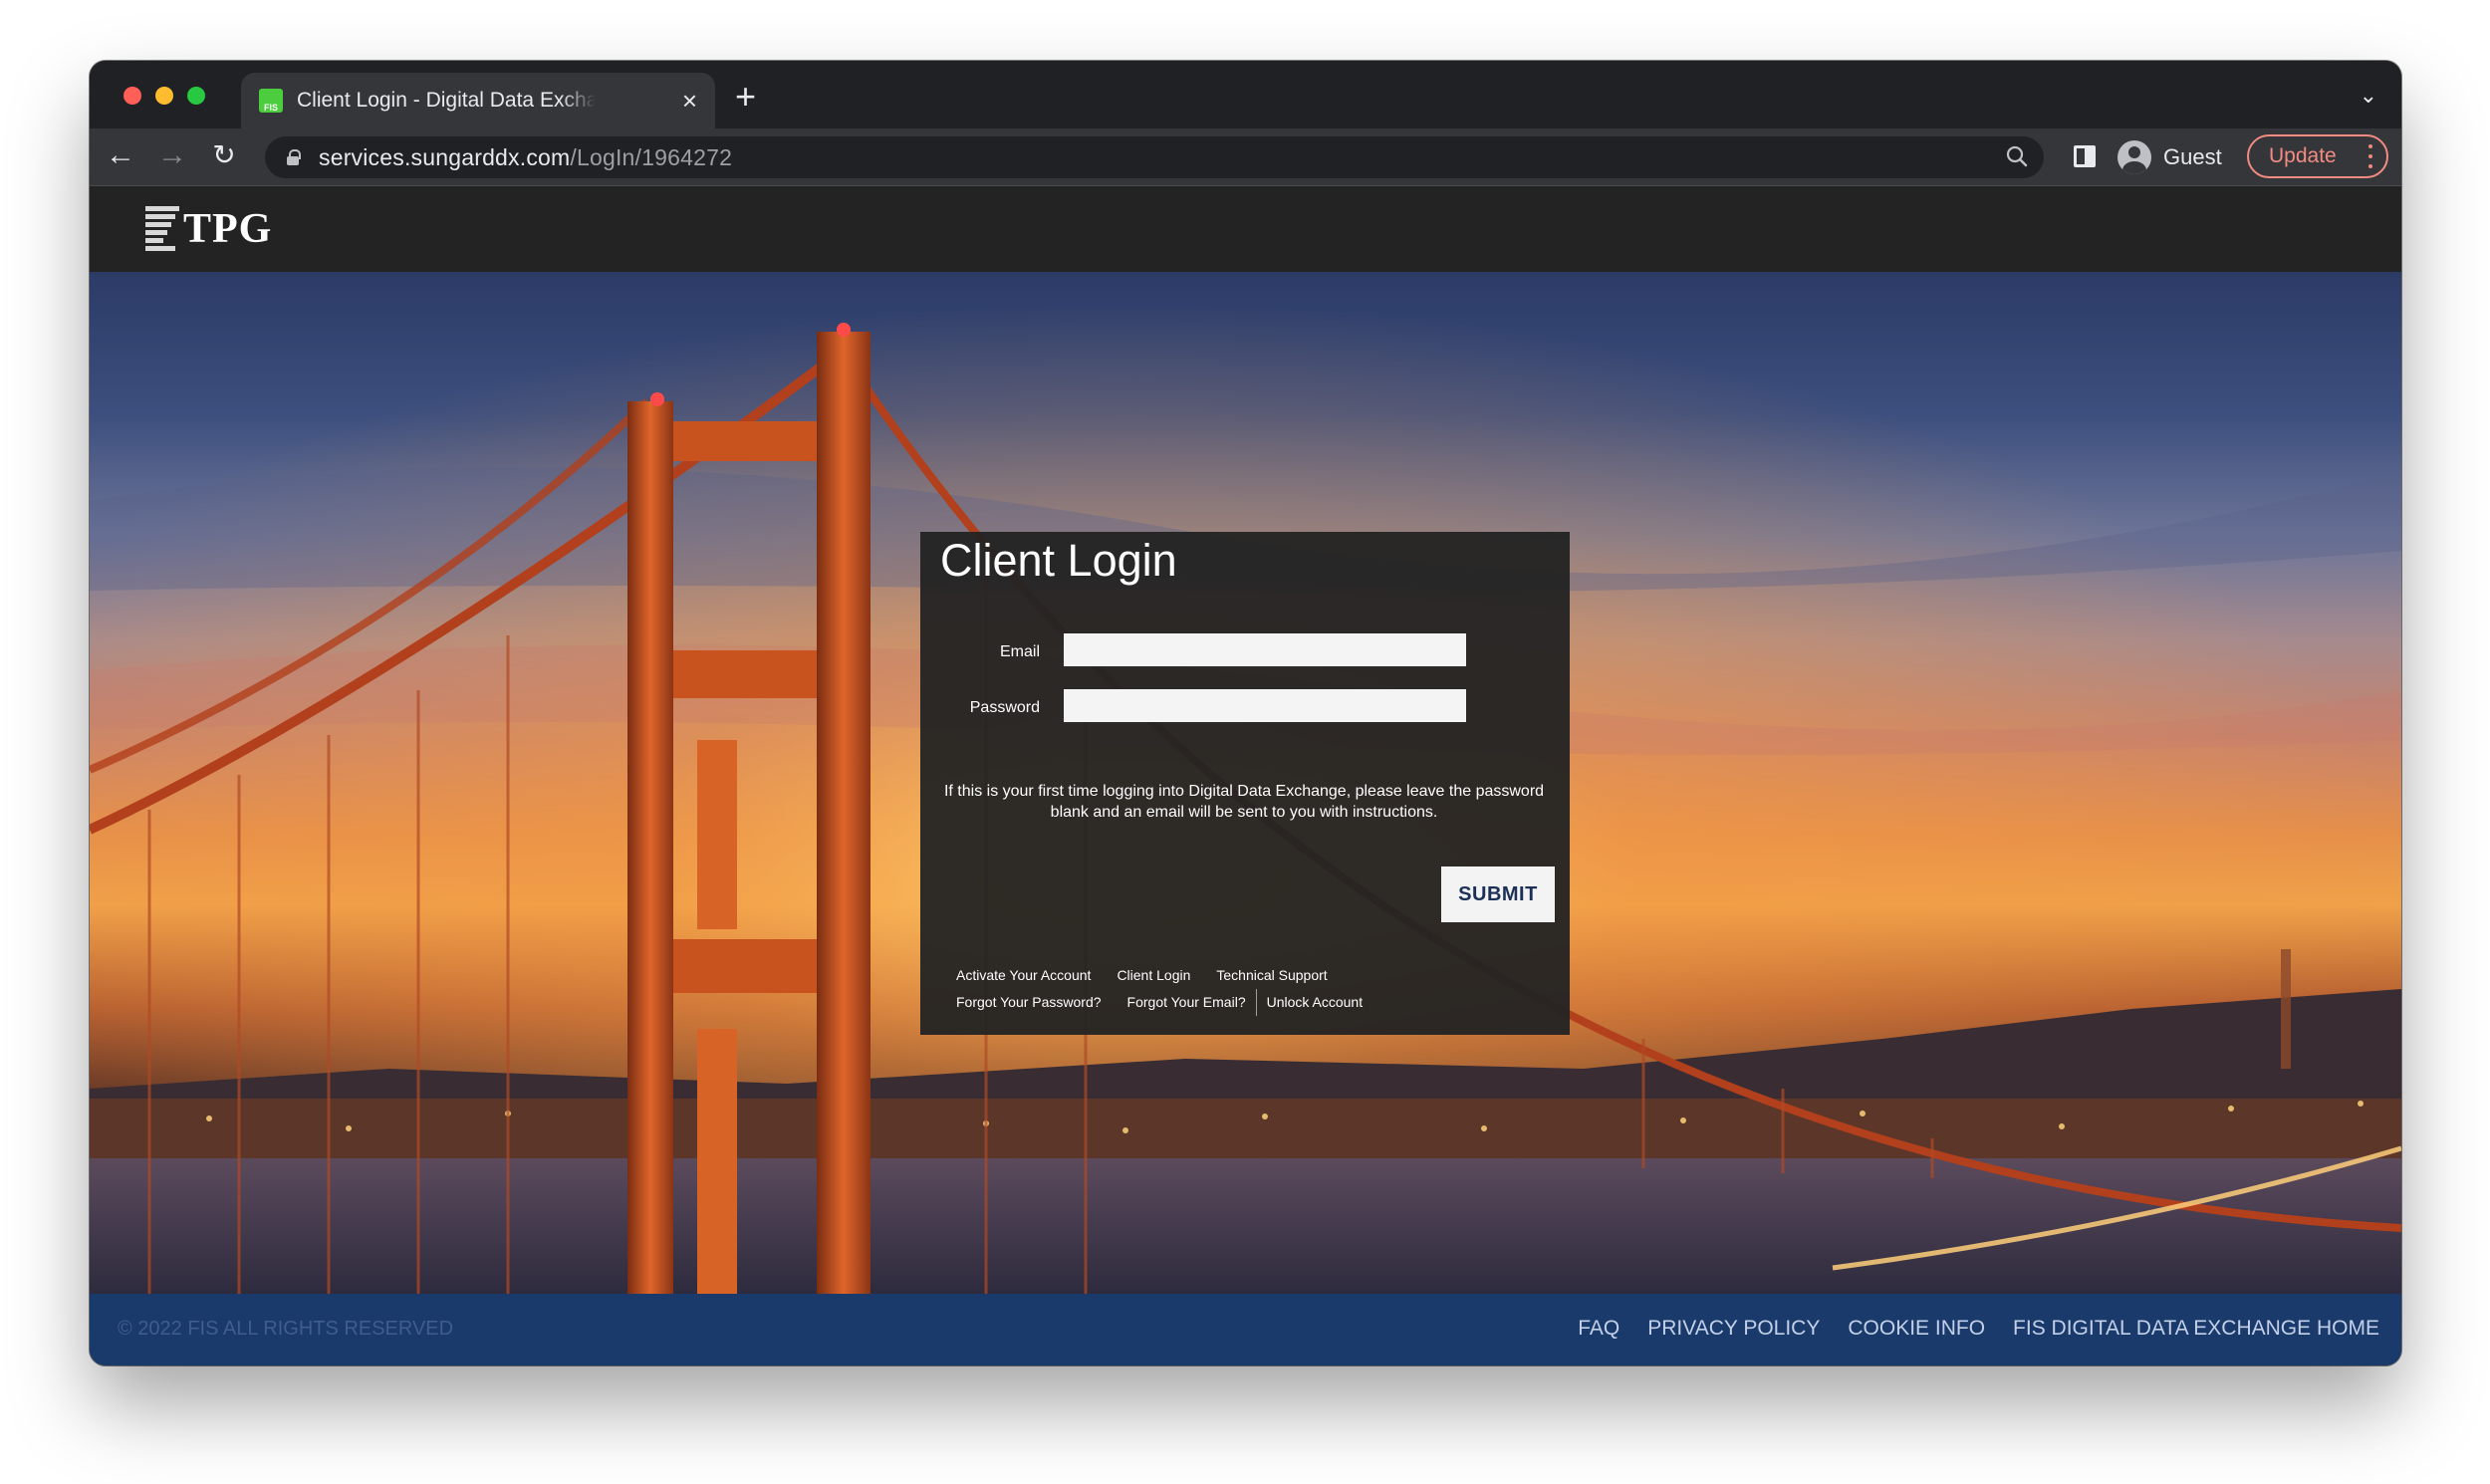 The image size is (2490, 1484). Describe the element at coordinates (164, 96) in the screenshot. I see `minimize-window-button` at that location.